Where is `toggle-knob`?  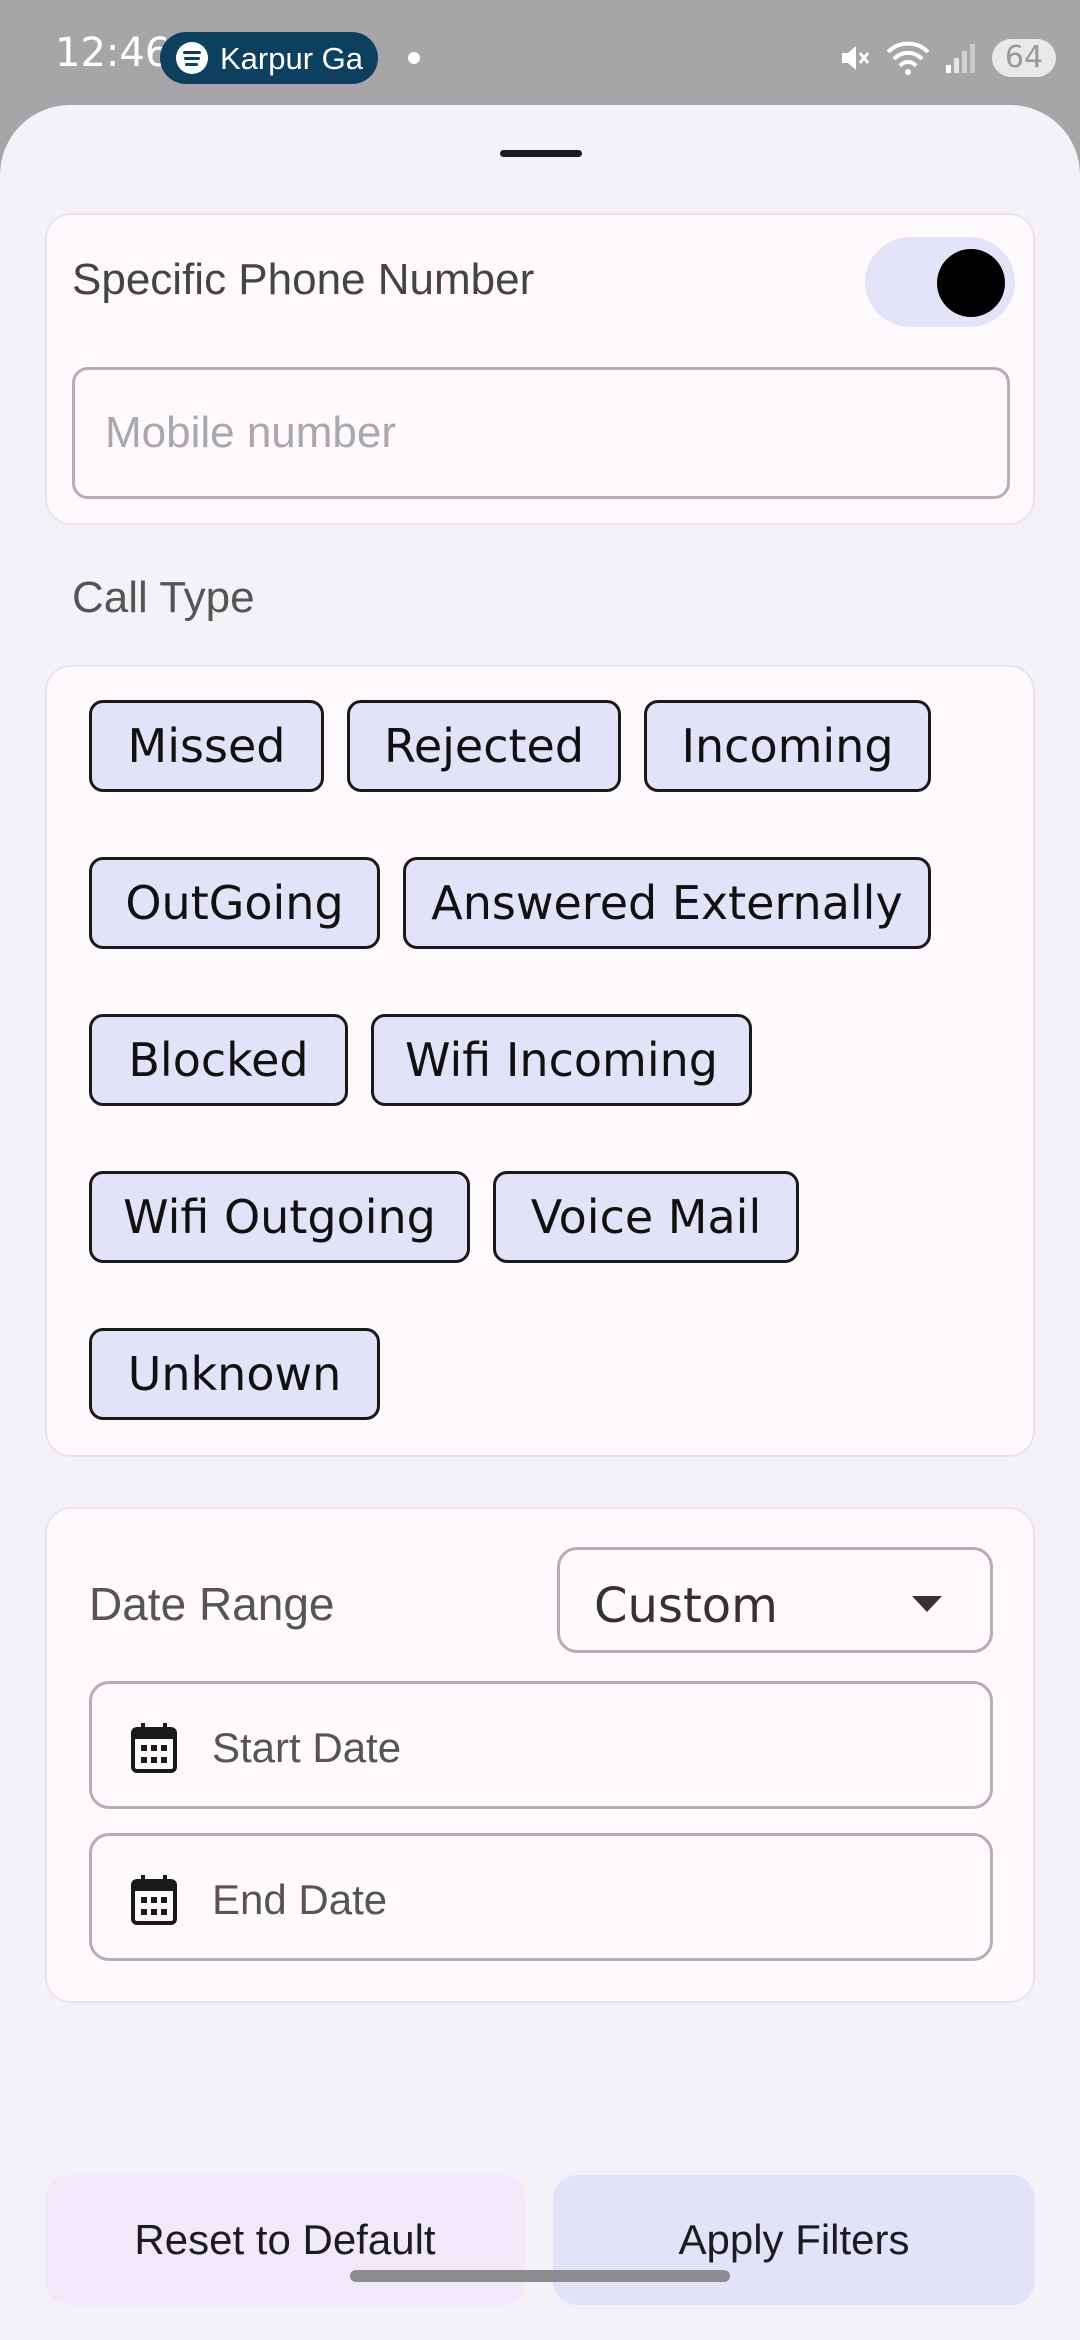 toggle-knob is located at coordinates (971, 283).